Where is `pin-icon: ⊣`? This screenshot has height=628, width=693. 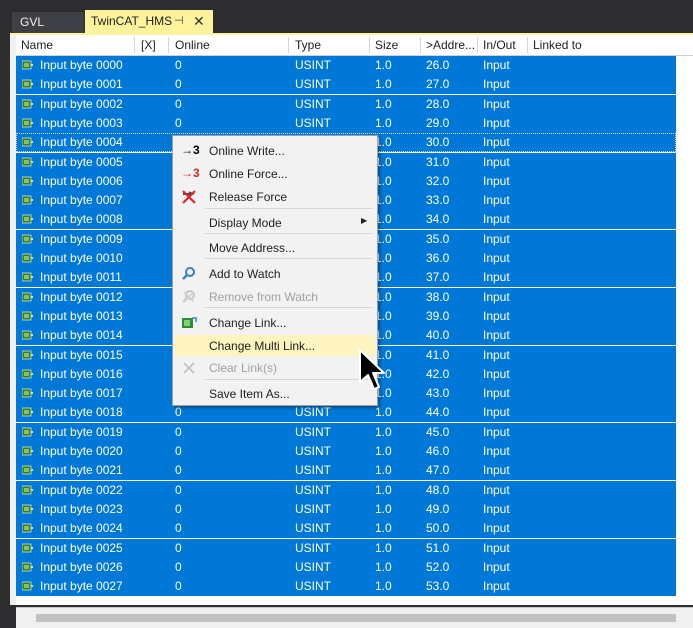
pin-icon: ⊣ is located at coordinates (179, 21).